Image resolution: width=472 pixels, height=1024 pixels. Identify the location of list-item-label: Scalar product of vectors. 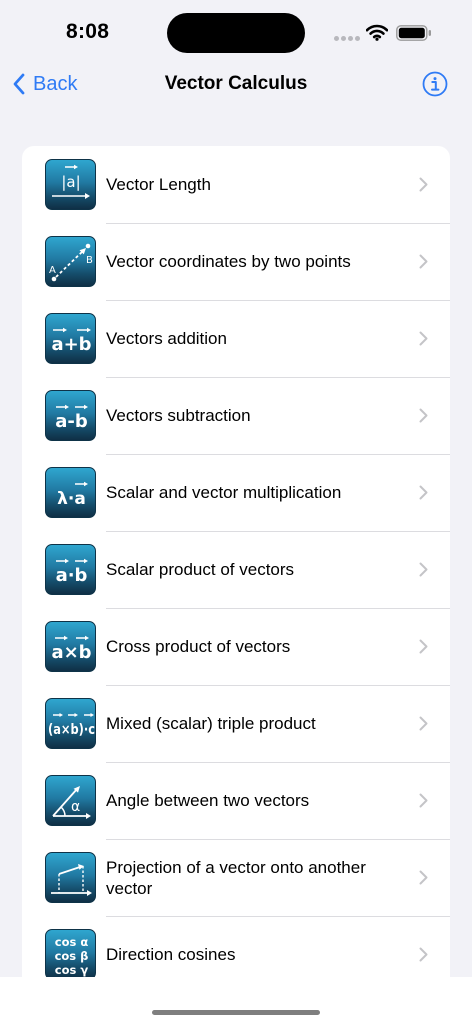
(200, 569).